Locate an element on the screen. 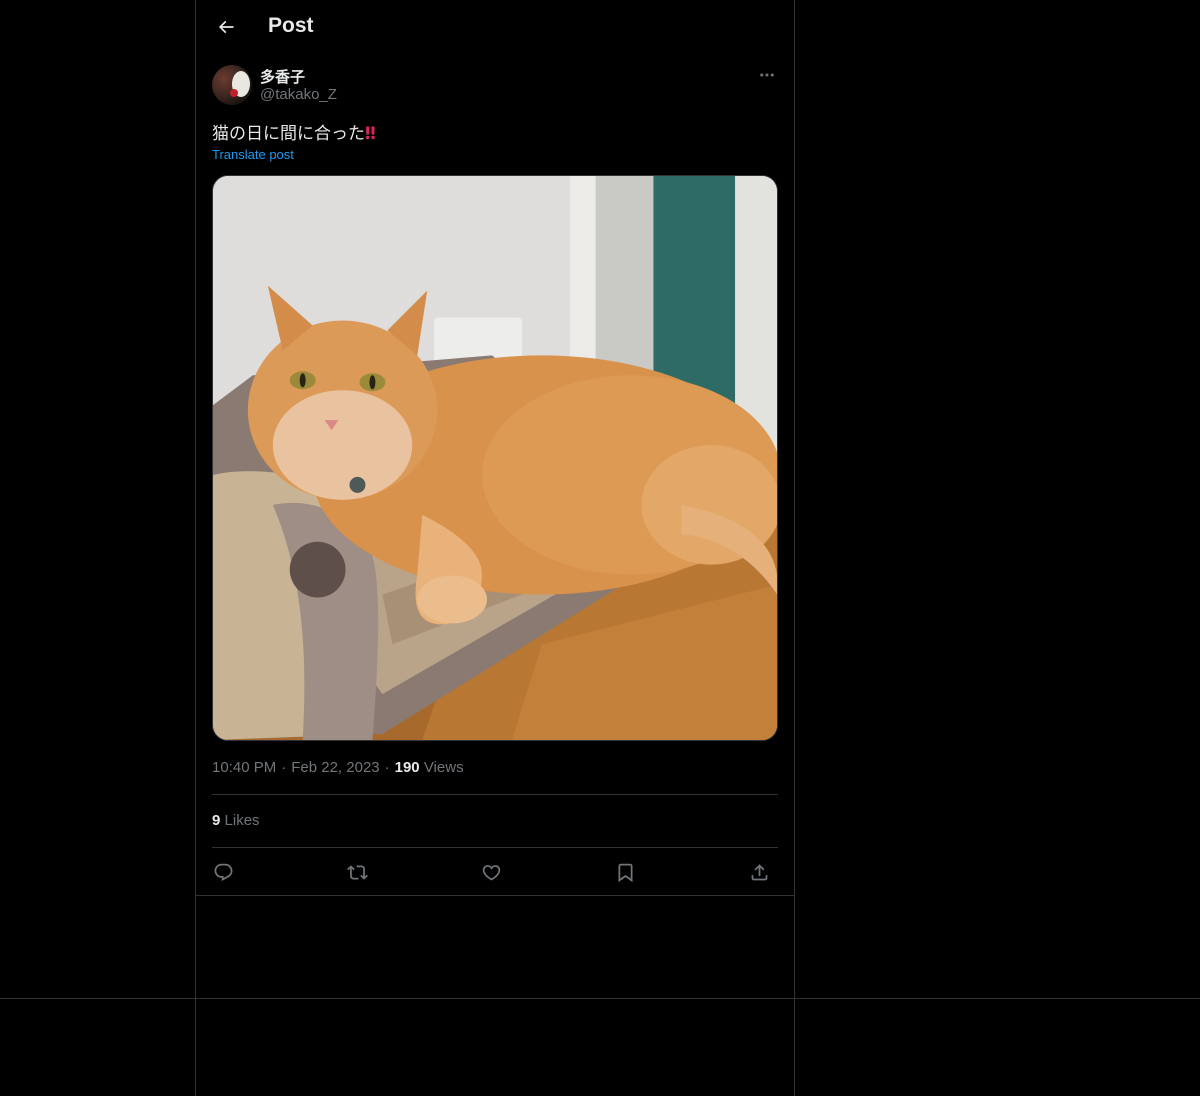 This screenshot has height=1096, width=1200. bookmark-icon is located at coordinates (625, 872).